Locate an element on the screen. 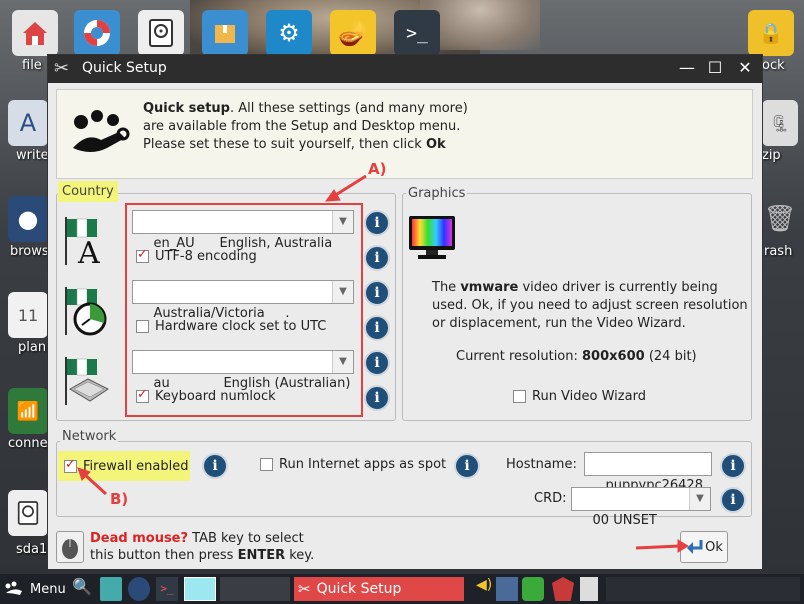 Image resolution: width=804 pixels, height=604 pixels. terminal-icon: >_ is located at coordinates (167, 589).